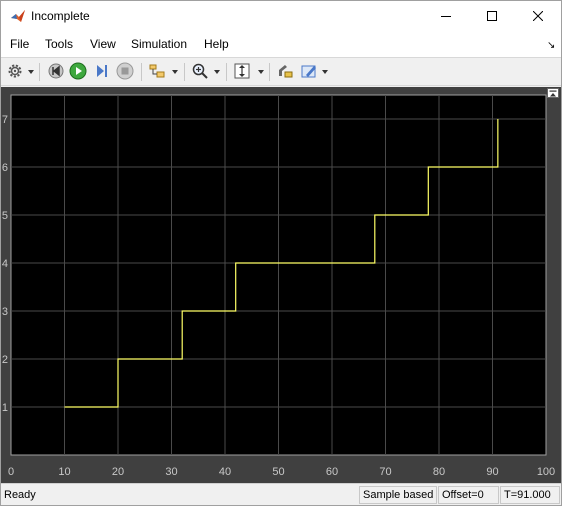  I want to click on highlight-icon, so click(309, 72).